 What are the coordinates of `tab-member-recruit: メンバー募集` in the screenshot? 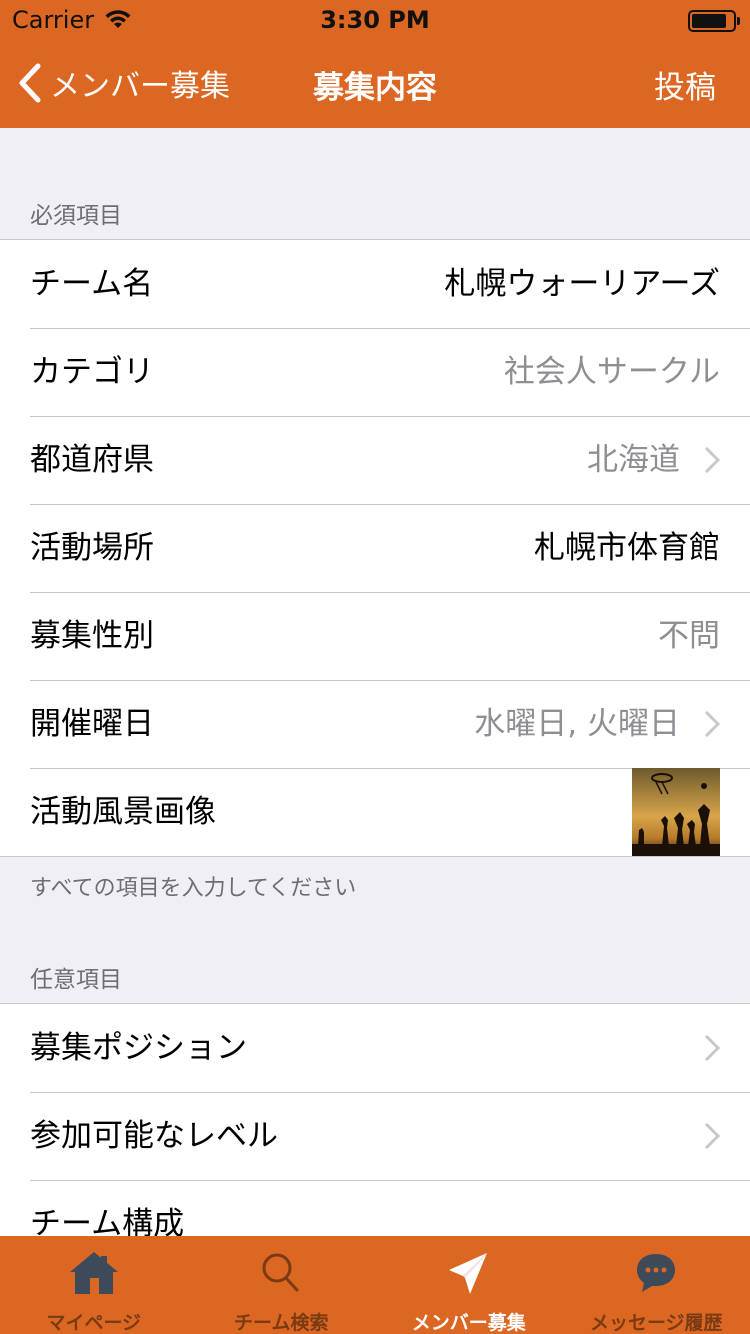 It's located at (469, 1285).